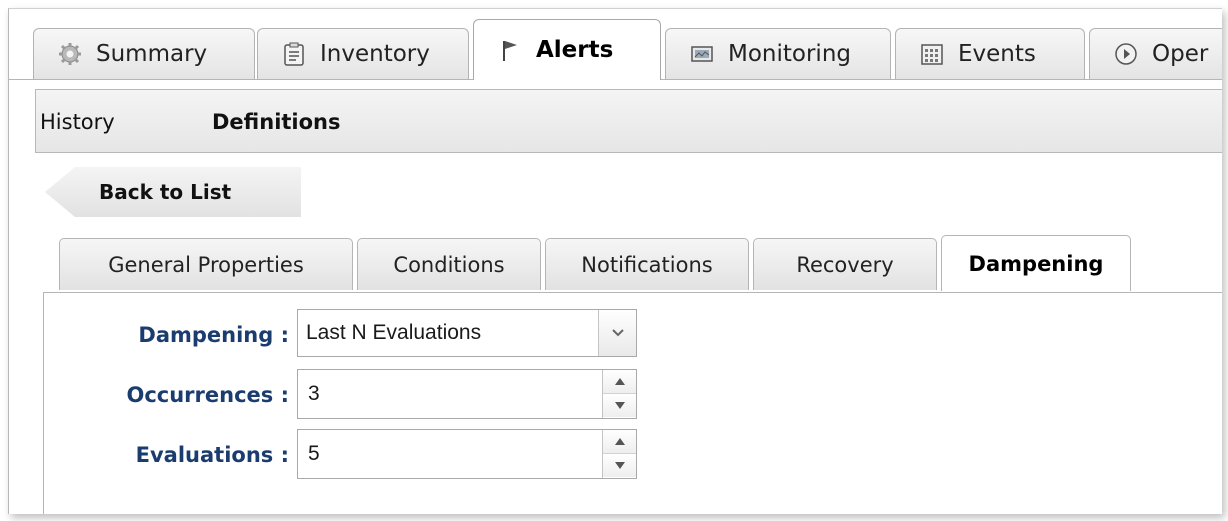  I want to click on tab-label: Recovery, so click(845, 264).